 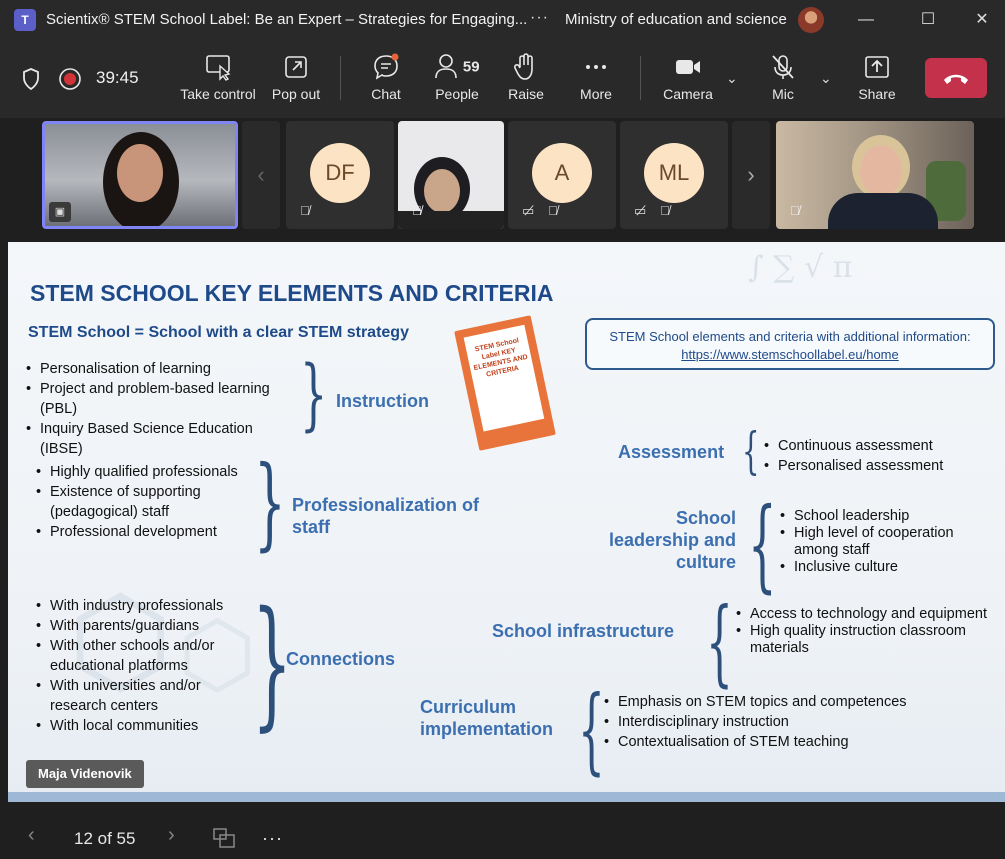 I want to click on list-item: Highly qualified professionals, so click(x=141, y=472).